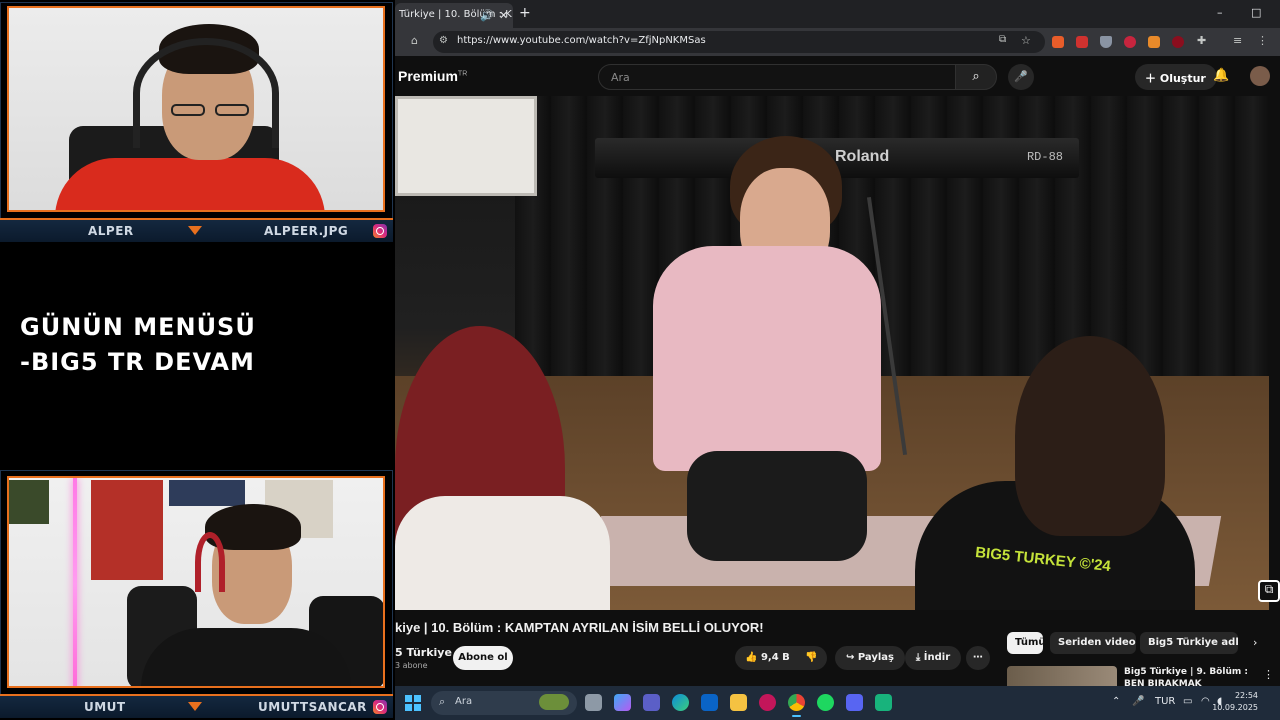  Describe the element at coordinates (196, 706) in the screenshot. I see `nameplate-bottom: UMUT UMUTTSANCAR` at that location.